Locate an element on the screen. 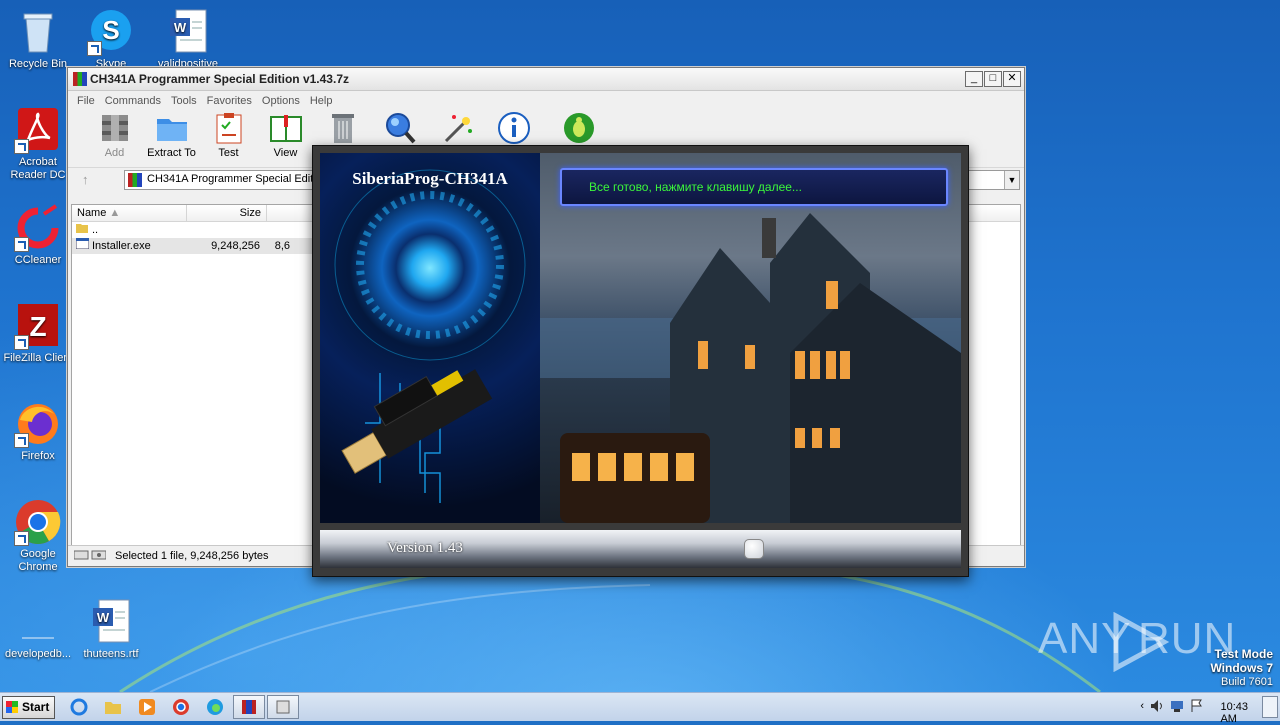 This screenshot has width=1280, height=725. info-button is located at coordinates (513, 129).